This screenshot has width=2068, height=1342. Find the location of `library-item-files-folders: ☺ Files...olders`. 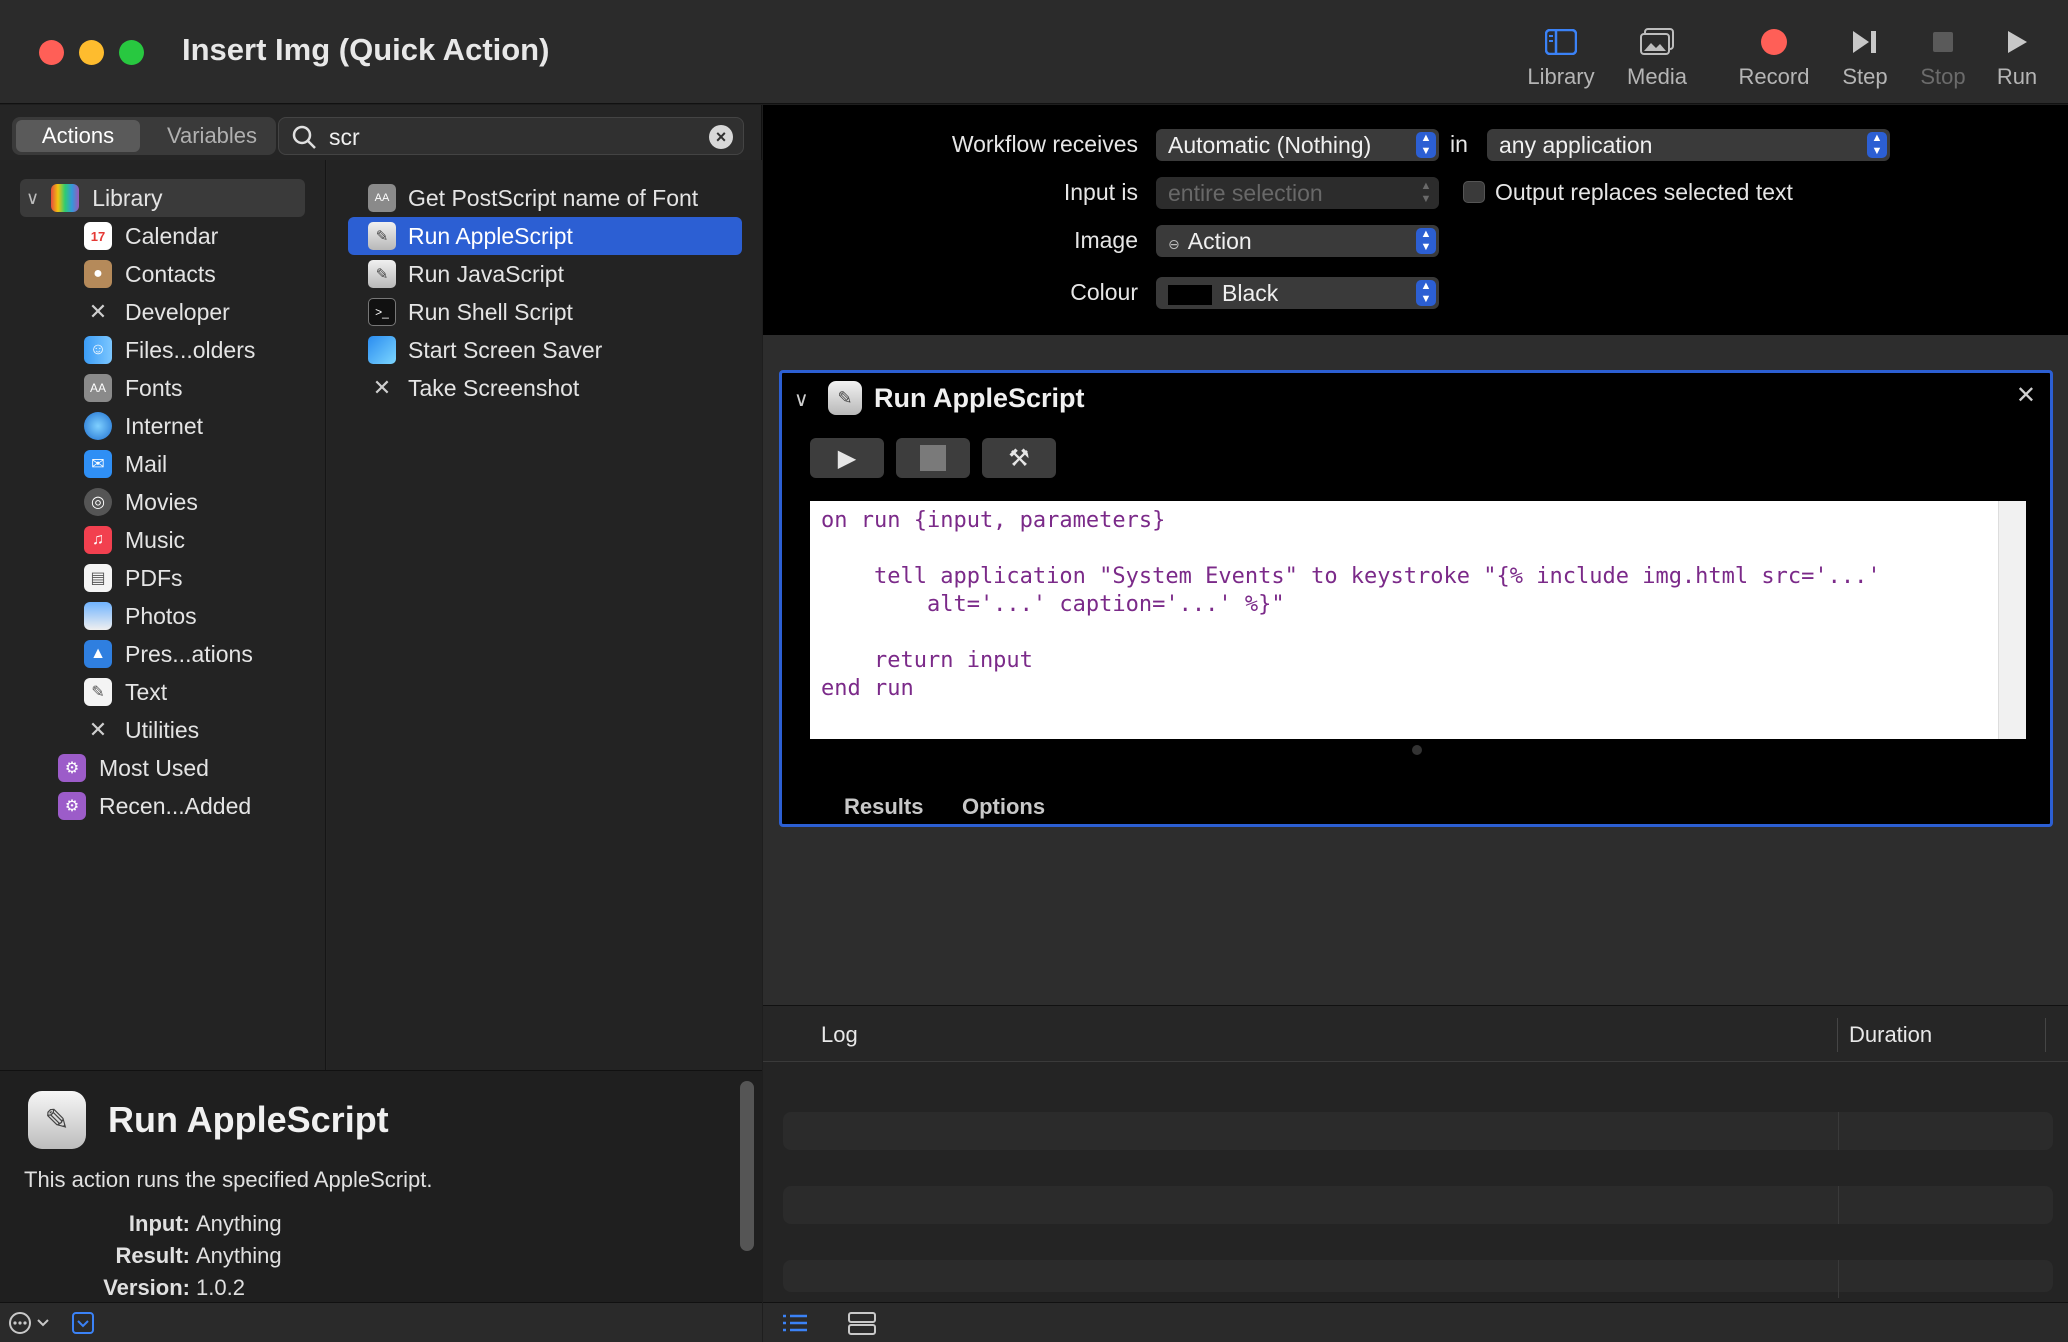

library-item-files-folders: ☺ Files...olders is located at coordinates (169, 350).